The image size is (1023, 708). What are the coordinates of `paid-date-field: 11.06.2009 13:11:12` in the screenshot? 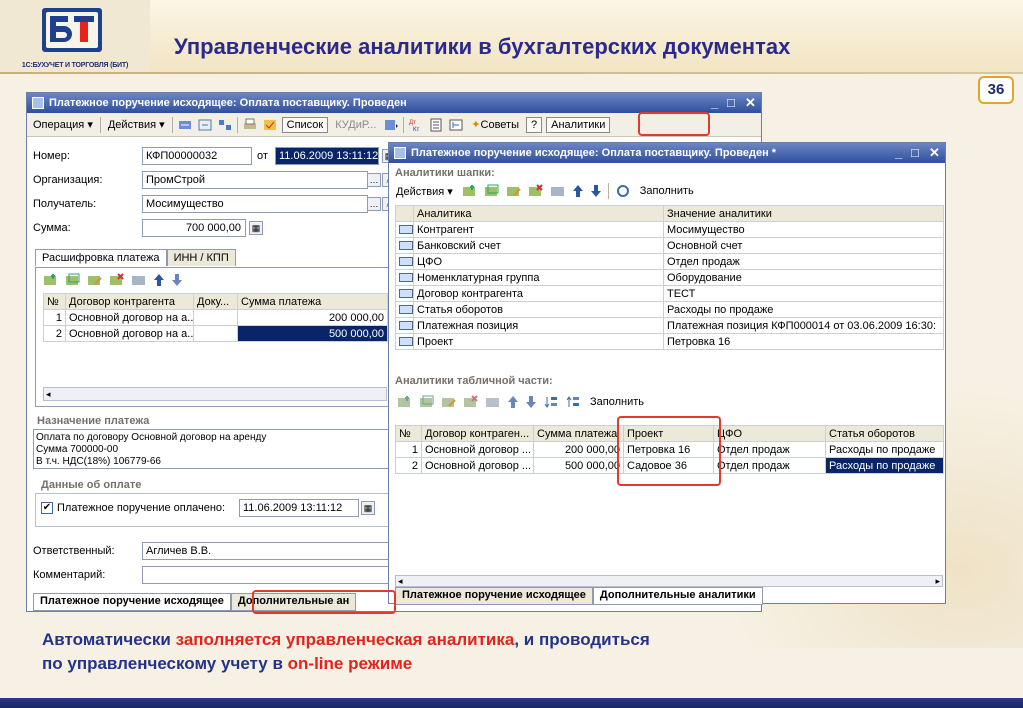 It's located at (299, 508).